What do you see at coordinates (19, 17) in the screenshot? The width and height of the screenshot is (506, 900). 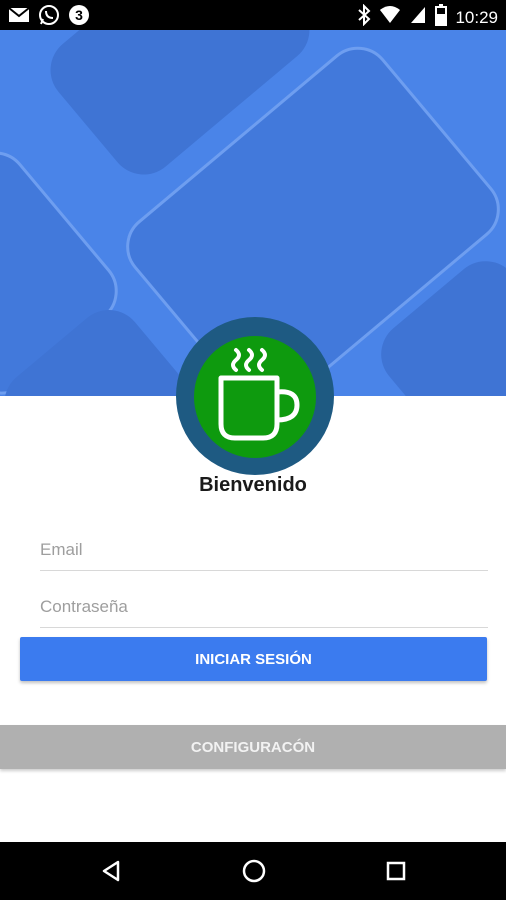 I see `gmail-icon` at bounding box center [19, 17].